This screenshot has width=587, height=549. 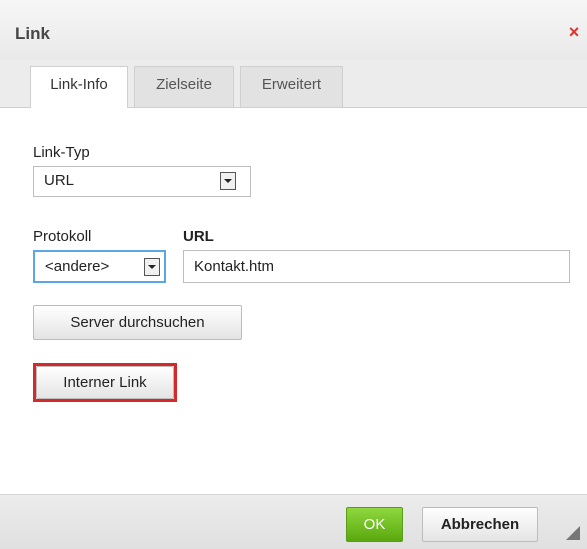 What do you see at coordinates (32, 33) in the screenshot?
I see `dialog-title: Link` at bounding box center [32, 33].